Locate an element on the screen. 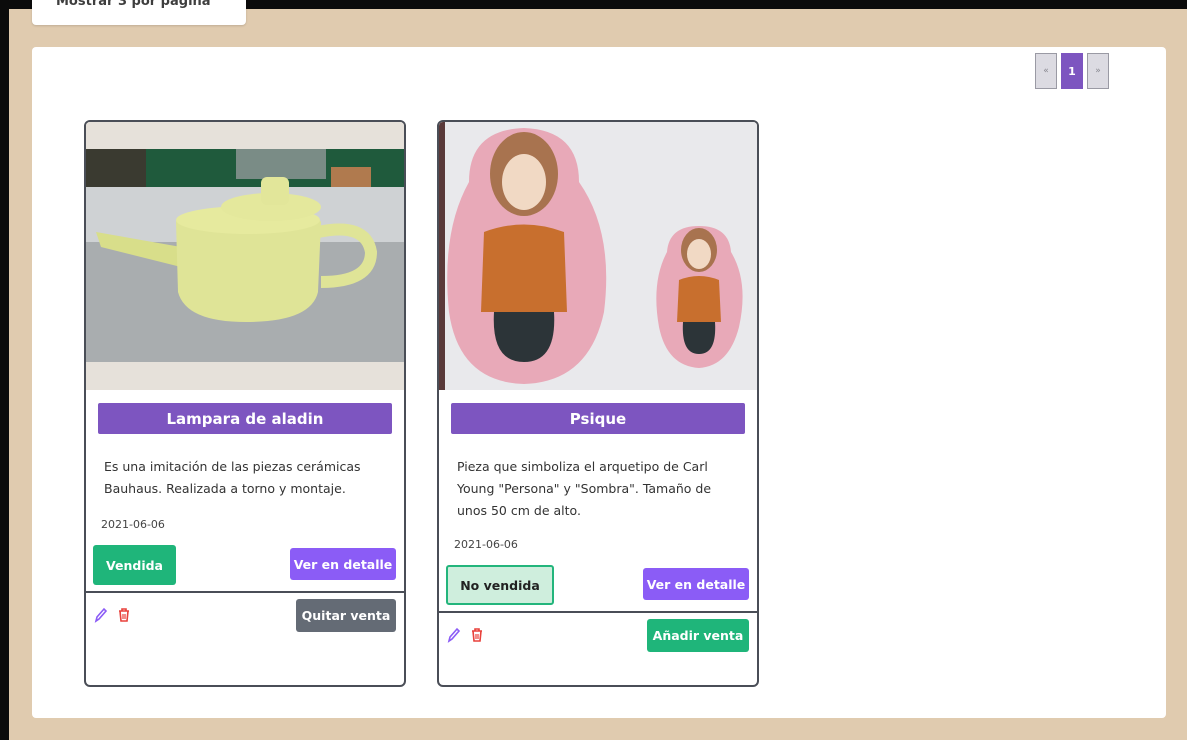  status-unsold-button: No vendida is located at coordinates (500, 585).